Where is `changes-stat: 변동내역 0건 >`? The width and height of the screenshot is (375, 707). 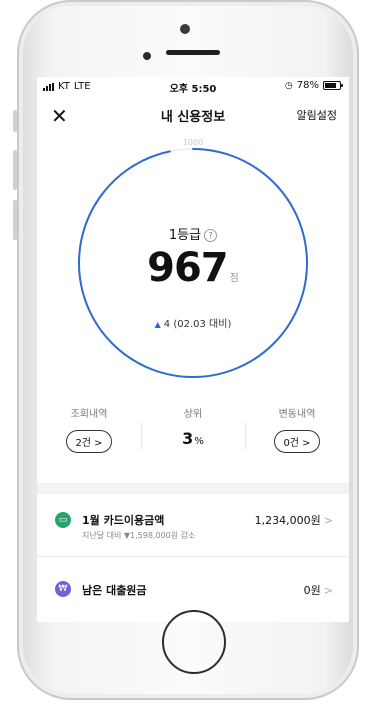
changes-stat: 변동내역 0건 > is located at coordinates (297, 438).